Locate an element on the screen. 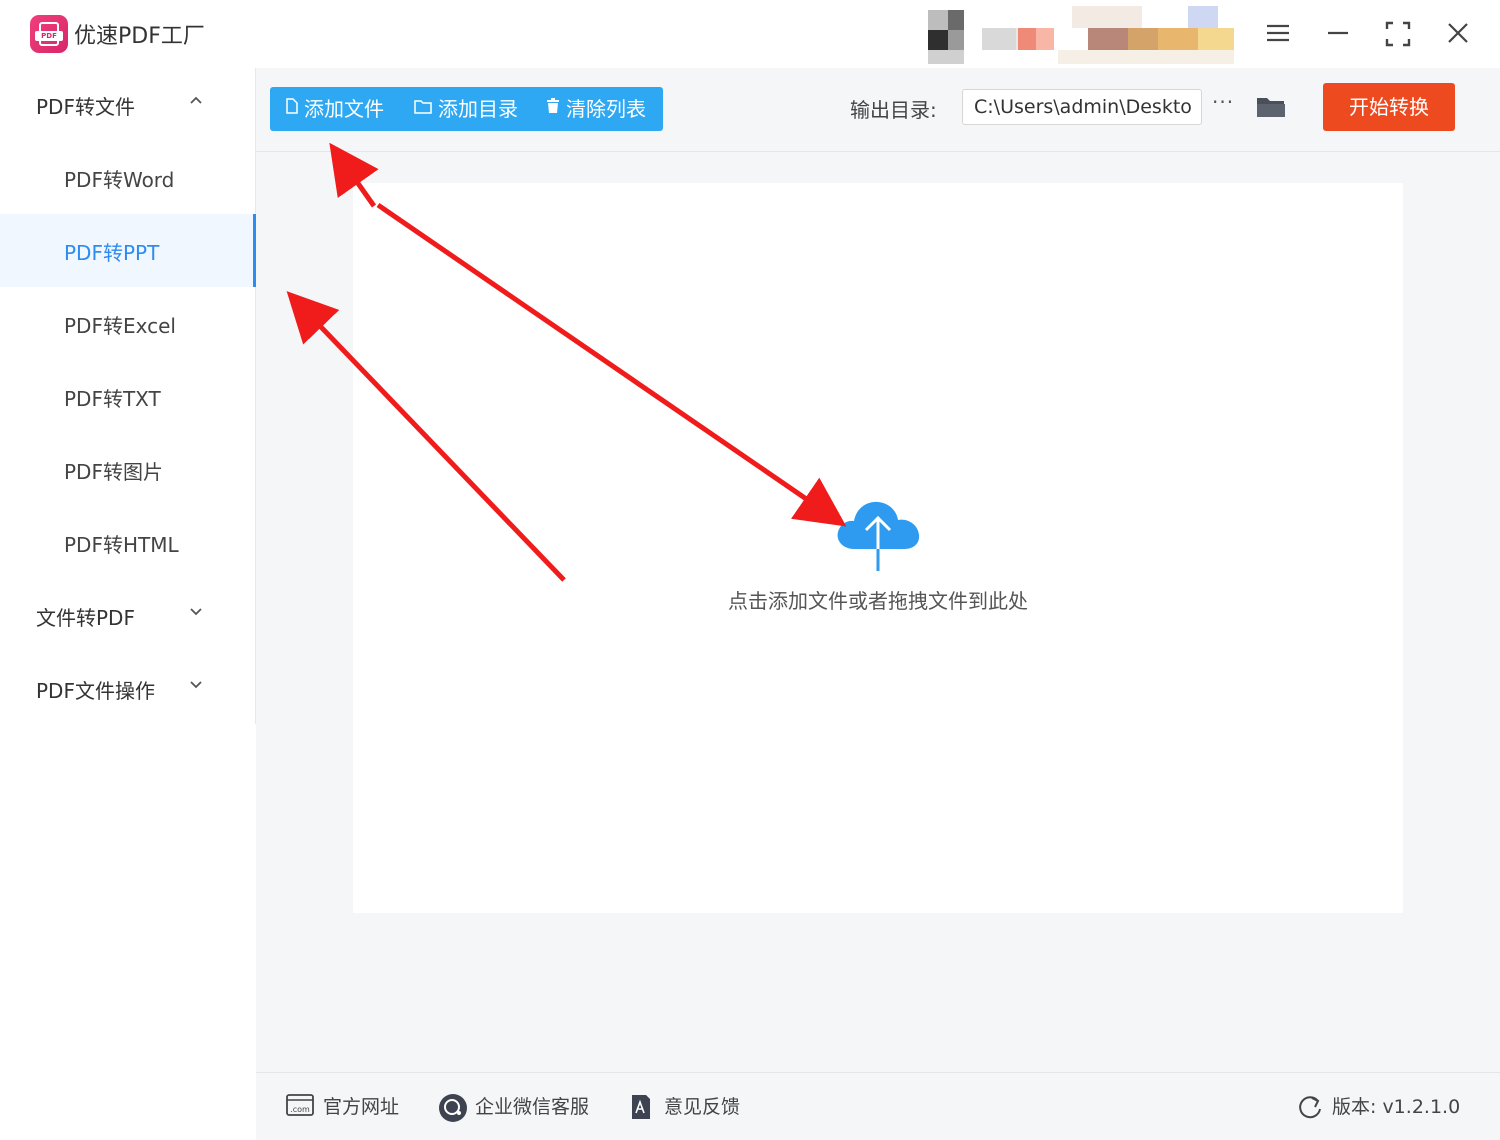  add-folder-button: 添加目录 is located at coordinates (466, 109).